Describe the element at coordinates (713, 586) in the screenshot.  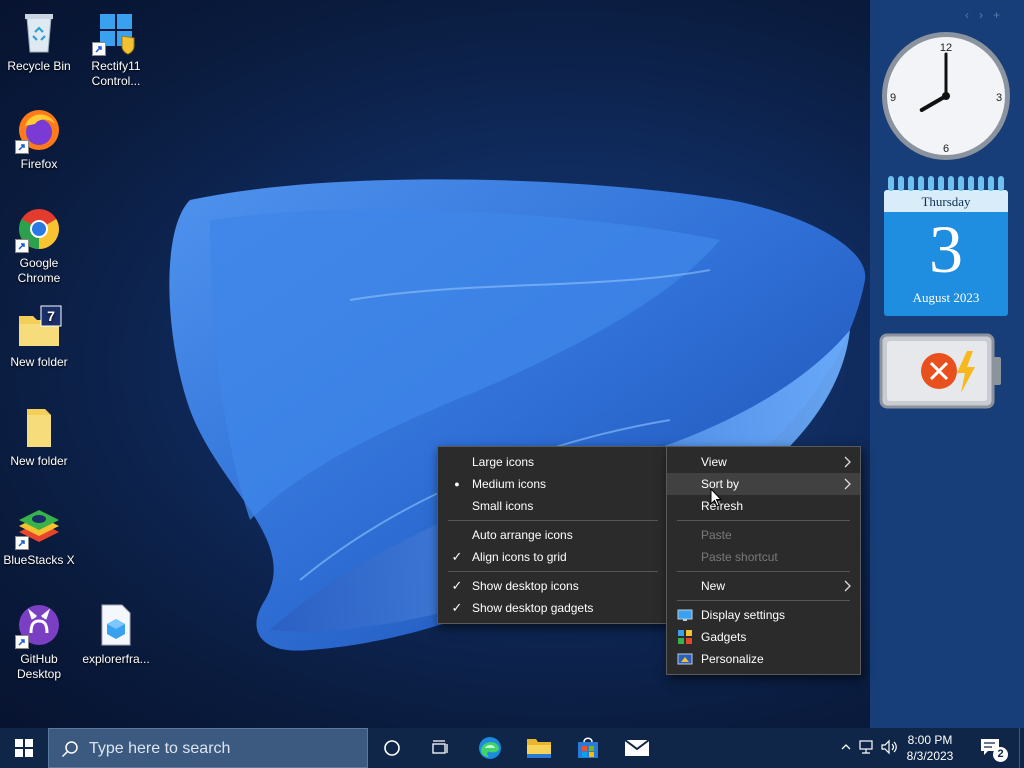
I see `menu-item-label: New` at that location.